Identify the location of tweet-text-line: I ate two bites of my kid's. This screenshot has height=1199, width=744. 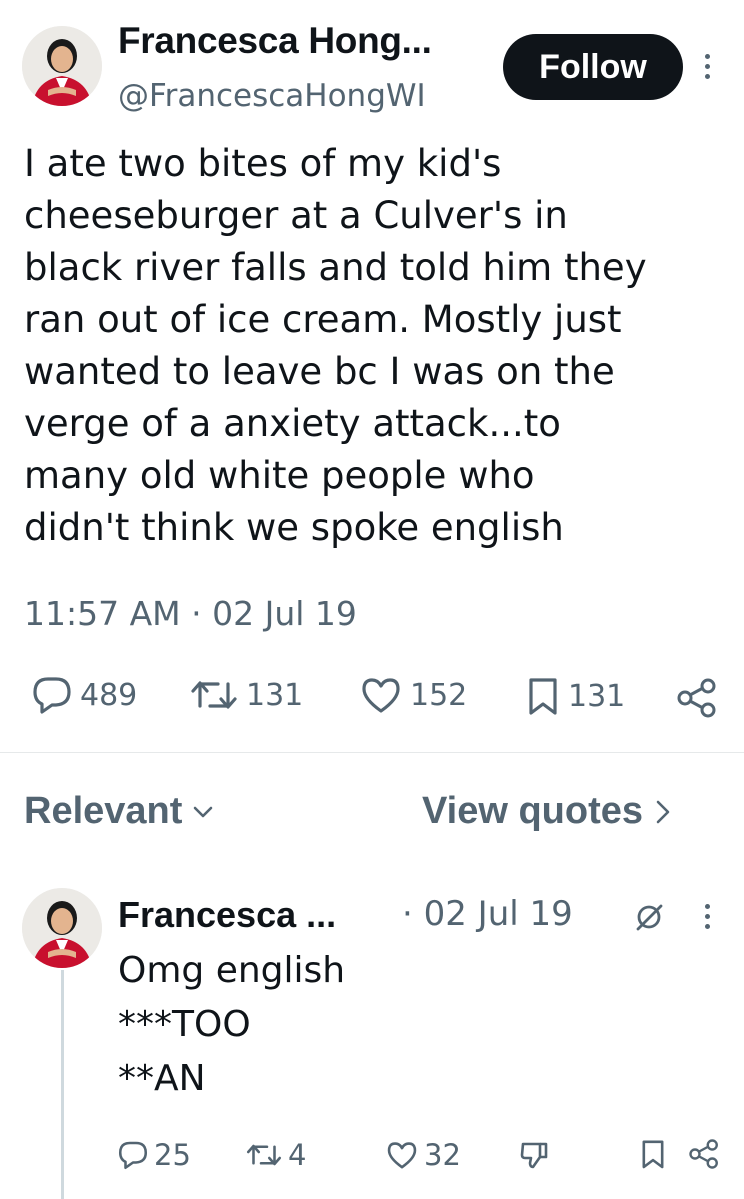
(263, 163).